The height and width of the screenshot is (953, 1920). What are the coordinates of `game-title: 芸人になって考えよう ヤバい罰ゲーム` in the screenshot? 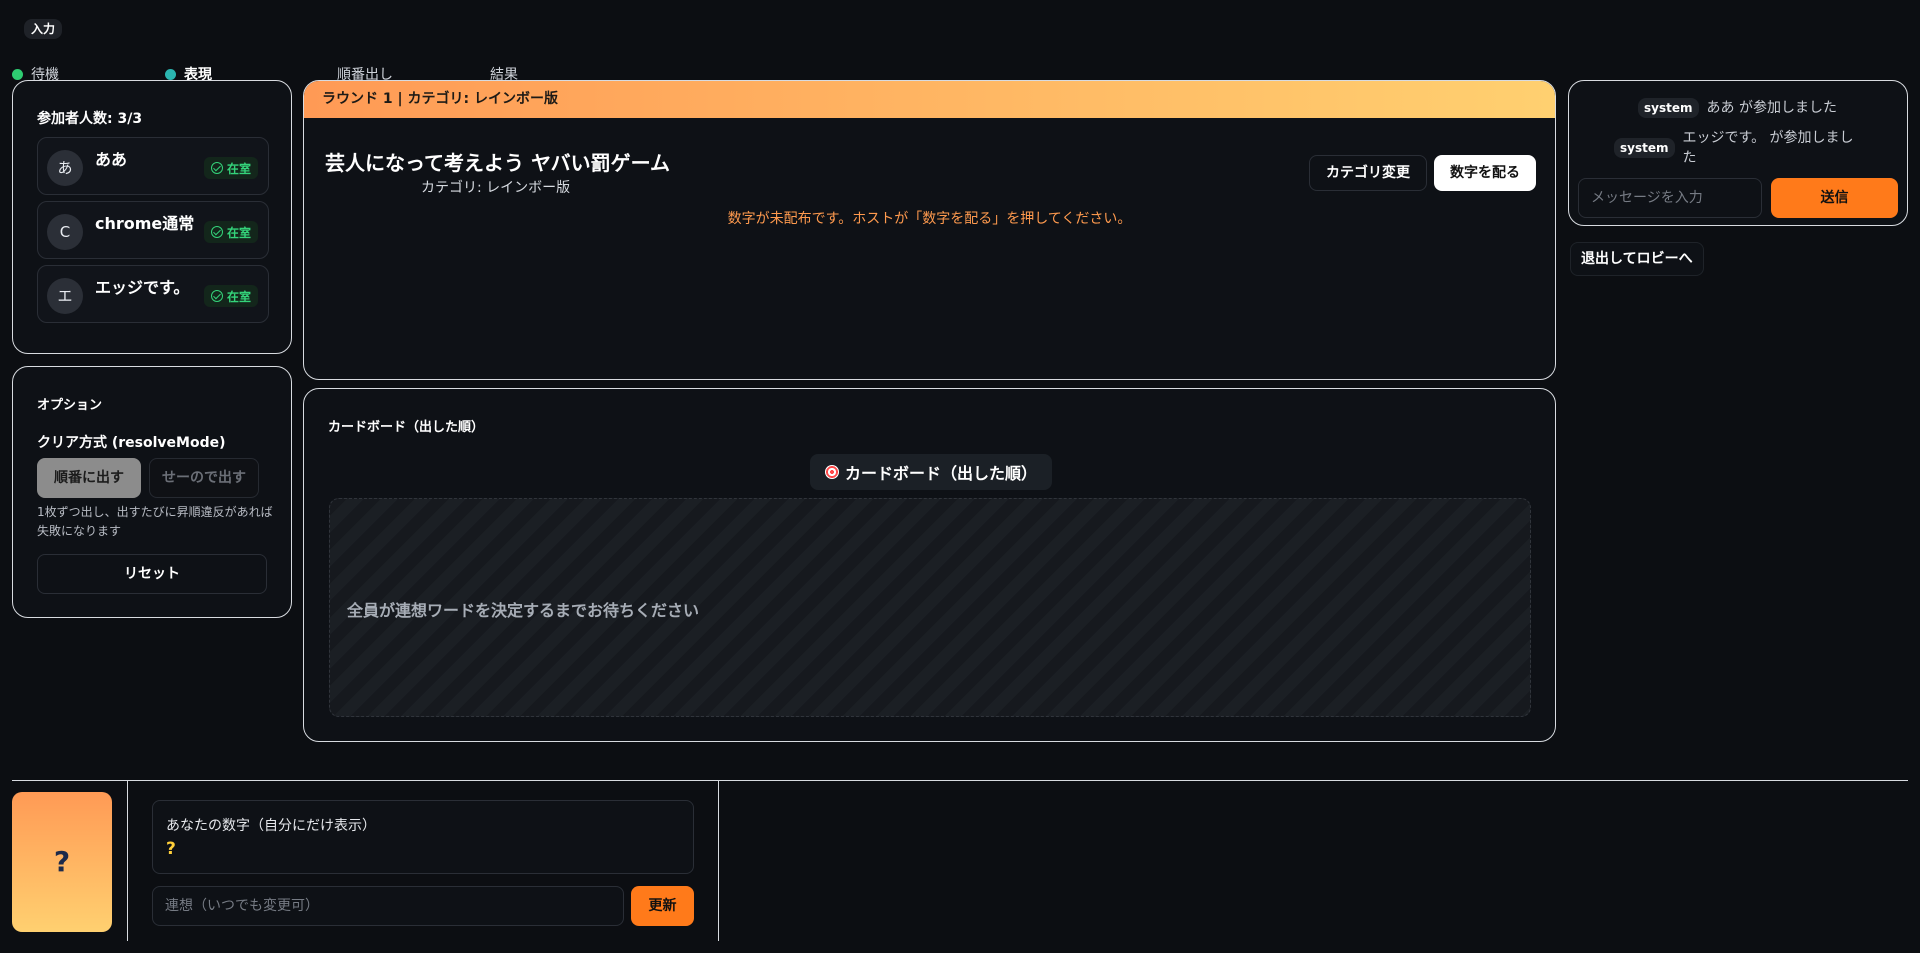 It's located at (497, 163).